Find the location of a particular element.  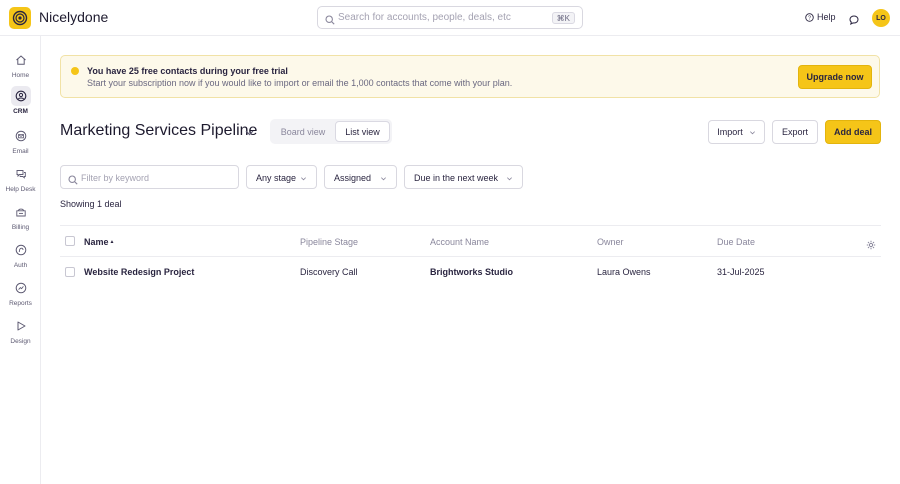

user-avatar: LO is located at coordinates (881, 18).